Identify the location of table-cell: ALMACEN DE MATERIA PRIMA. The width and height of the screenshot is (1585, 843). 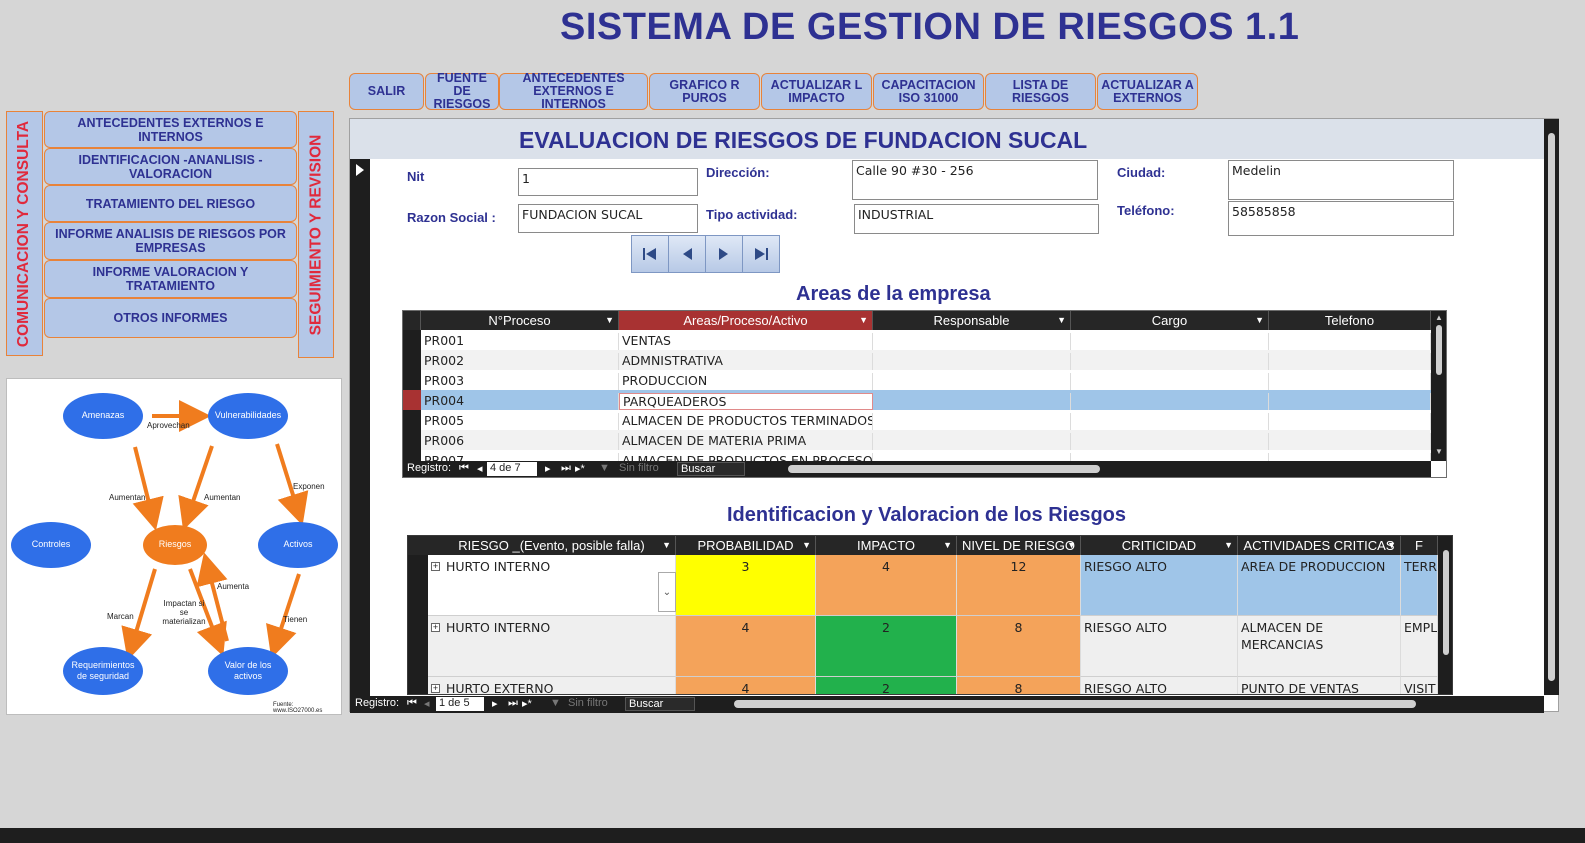
(746, 441).